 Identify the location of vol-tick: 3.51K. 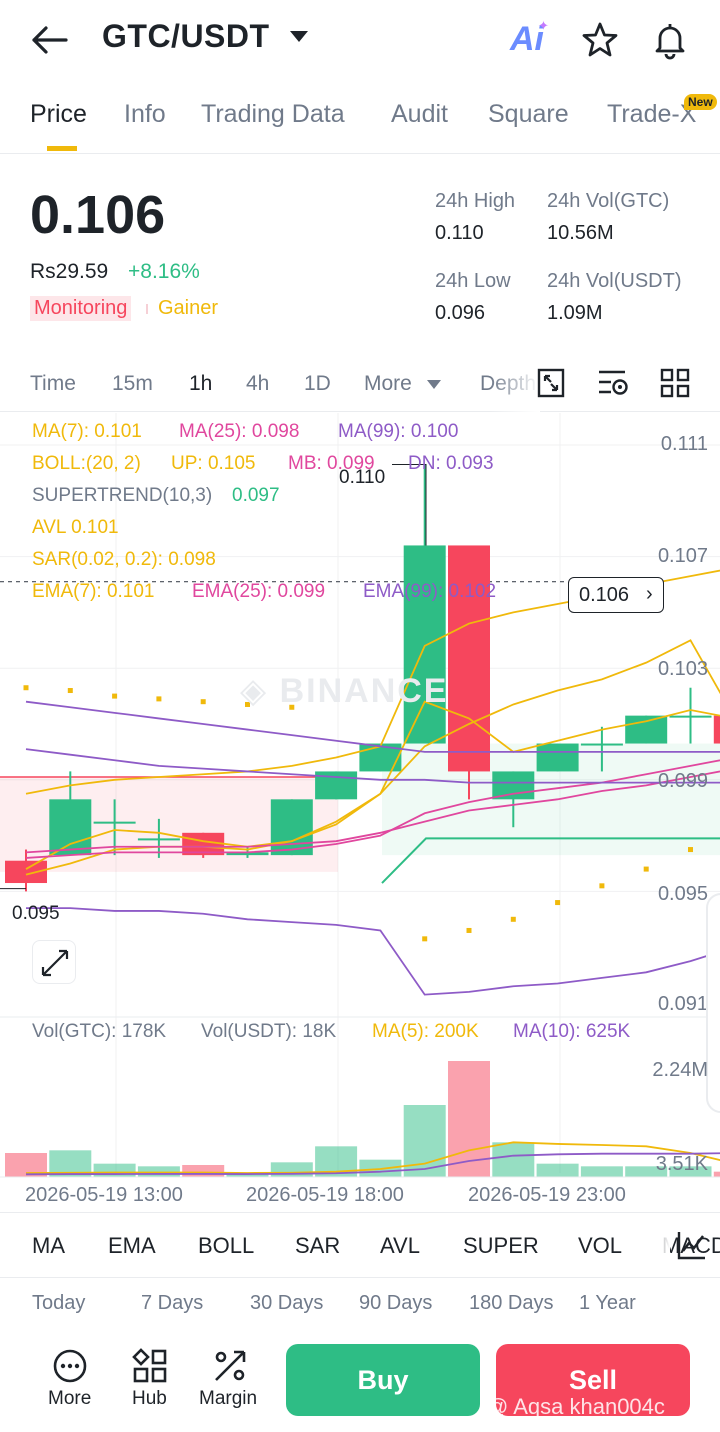
(681, 1164).